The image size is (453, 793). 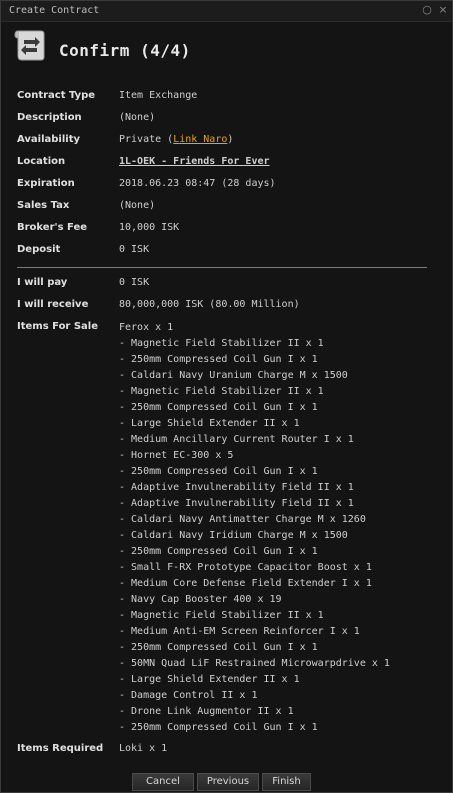 What do you see at coordinates (58, 326) in the screenshot?
I see `items-for-sale-label: Items For Sale` at bounding box center [58, 326].